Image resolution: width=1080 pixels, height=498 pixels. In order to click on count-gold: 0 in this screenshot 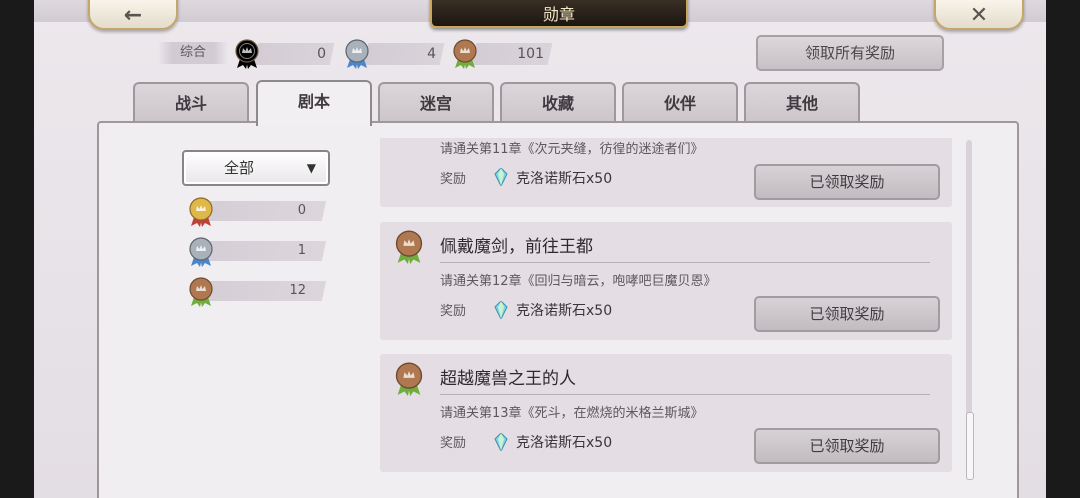, I will do `click(259, 212)`.